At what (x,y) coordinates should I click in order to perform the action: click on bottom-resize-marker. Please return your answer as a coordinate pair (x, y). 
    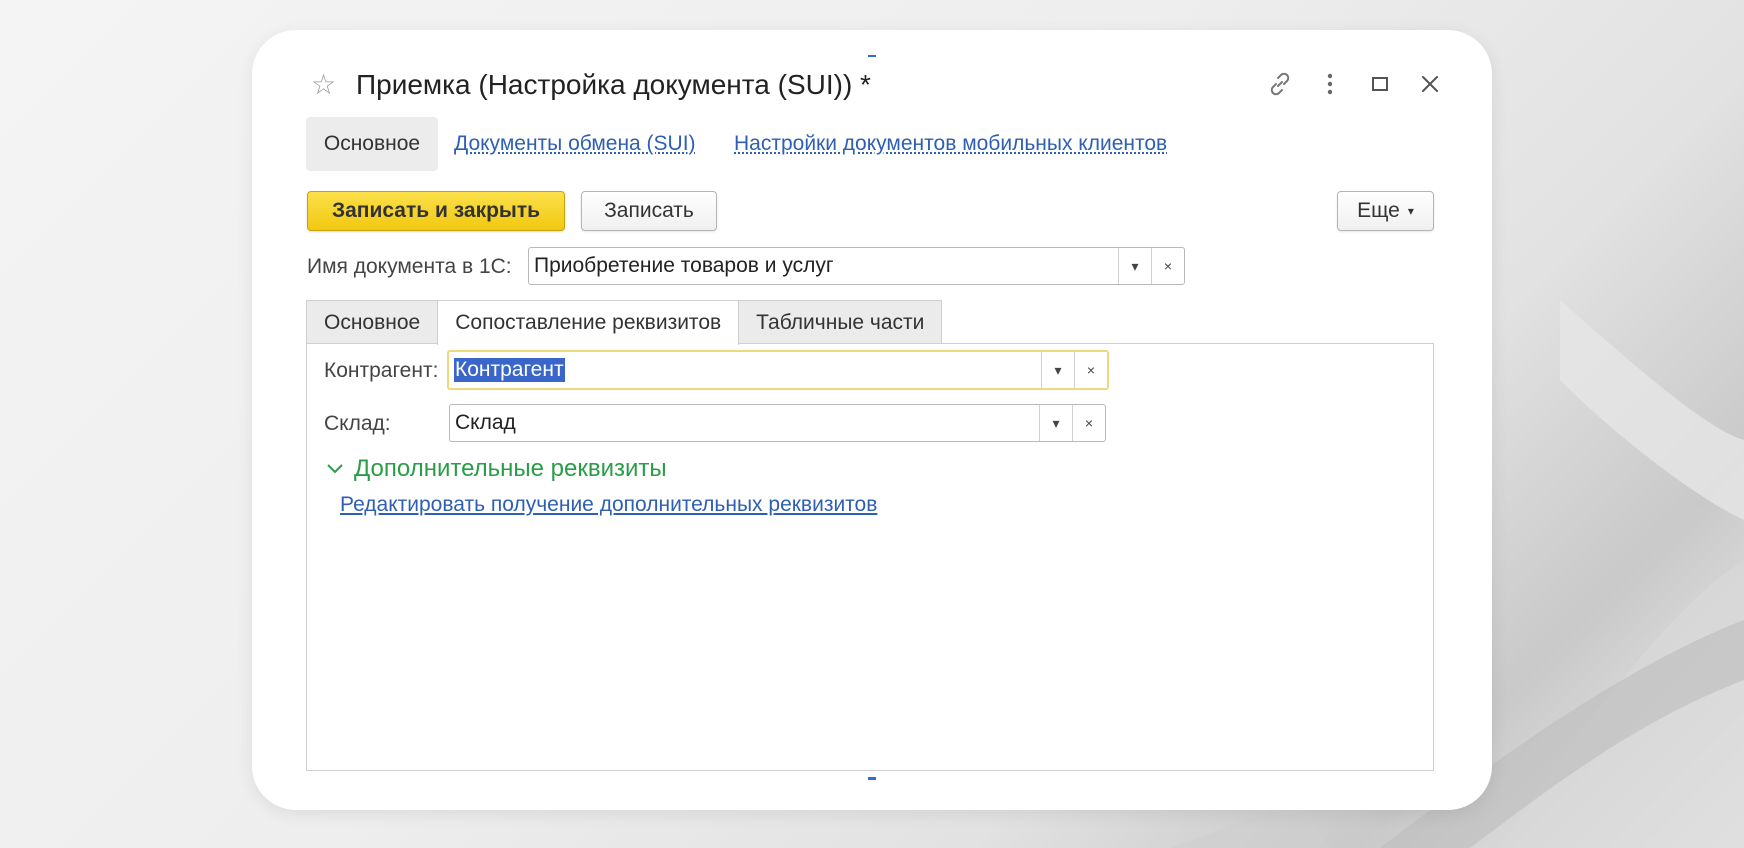
    Looking at the image, I should click on (872, 778).